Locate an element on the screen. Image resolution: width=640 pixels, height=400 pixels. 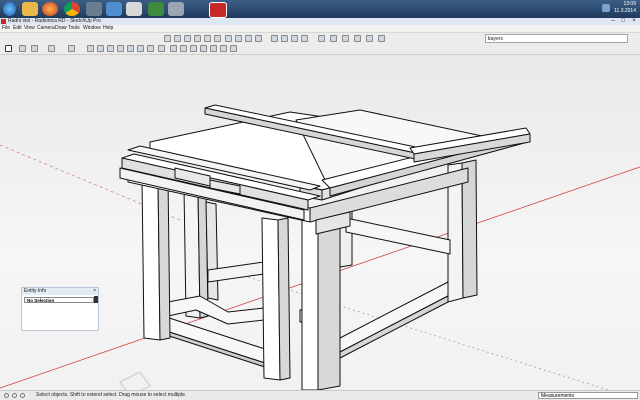
calculator-taskbar-icon is located at coordinates (176, 9).